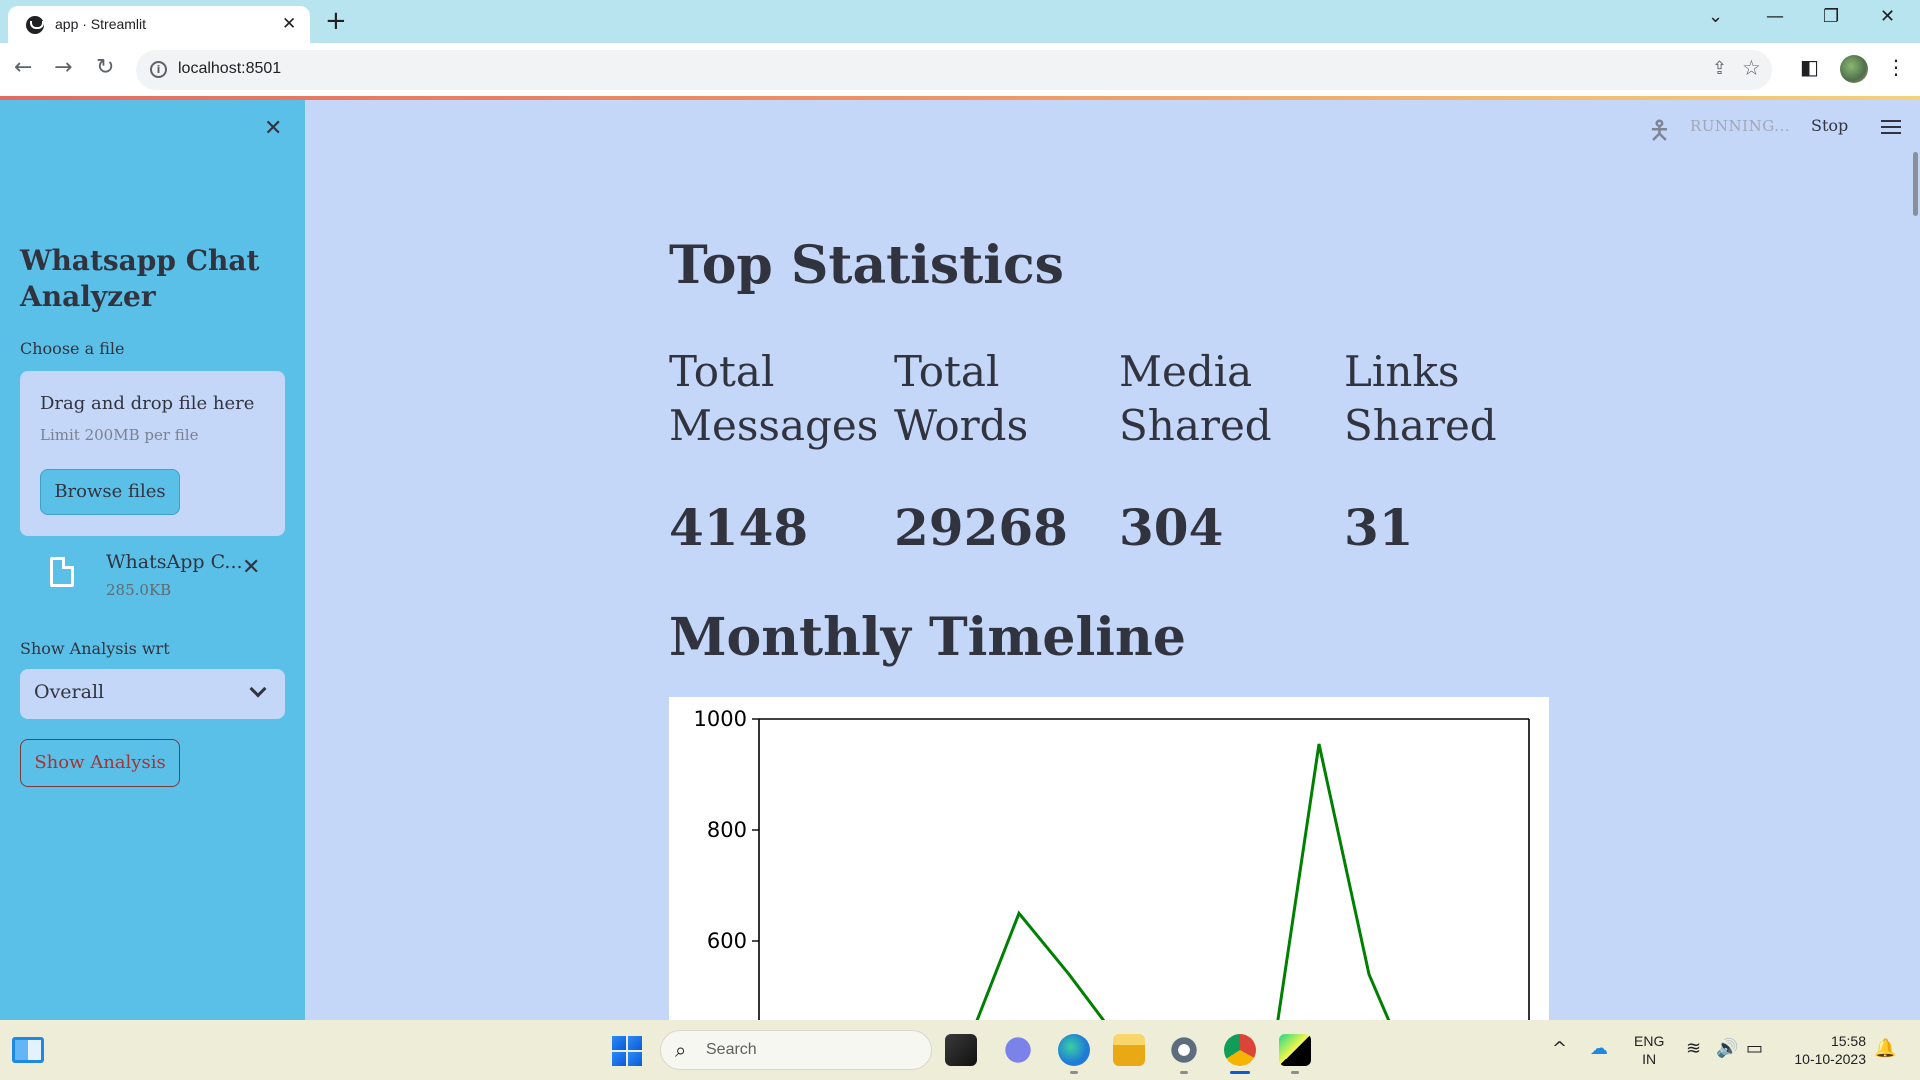  What do you see at coordinates (739, 527) in the screenshot?
I see `metric-value-total-messages: 4148` at bounding box center [739, 527].